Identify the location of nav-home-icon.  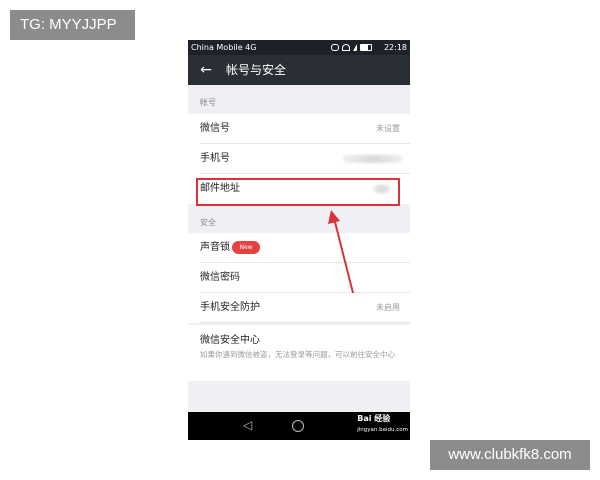
(298, 426).